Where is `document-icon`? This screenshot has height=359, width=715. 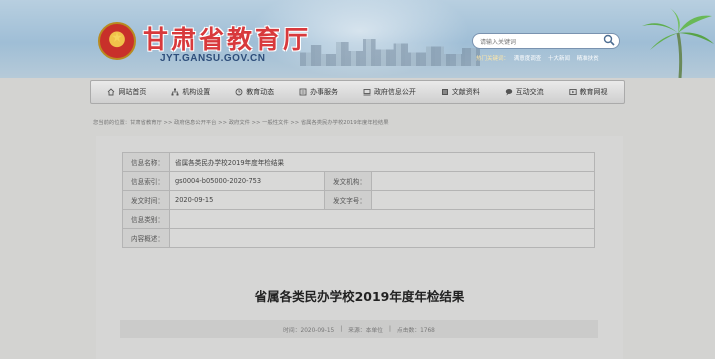 document-icon is located at coordinates (444, 92).